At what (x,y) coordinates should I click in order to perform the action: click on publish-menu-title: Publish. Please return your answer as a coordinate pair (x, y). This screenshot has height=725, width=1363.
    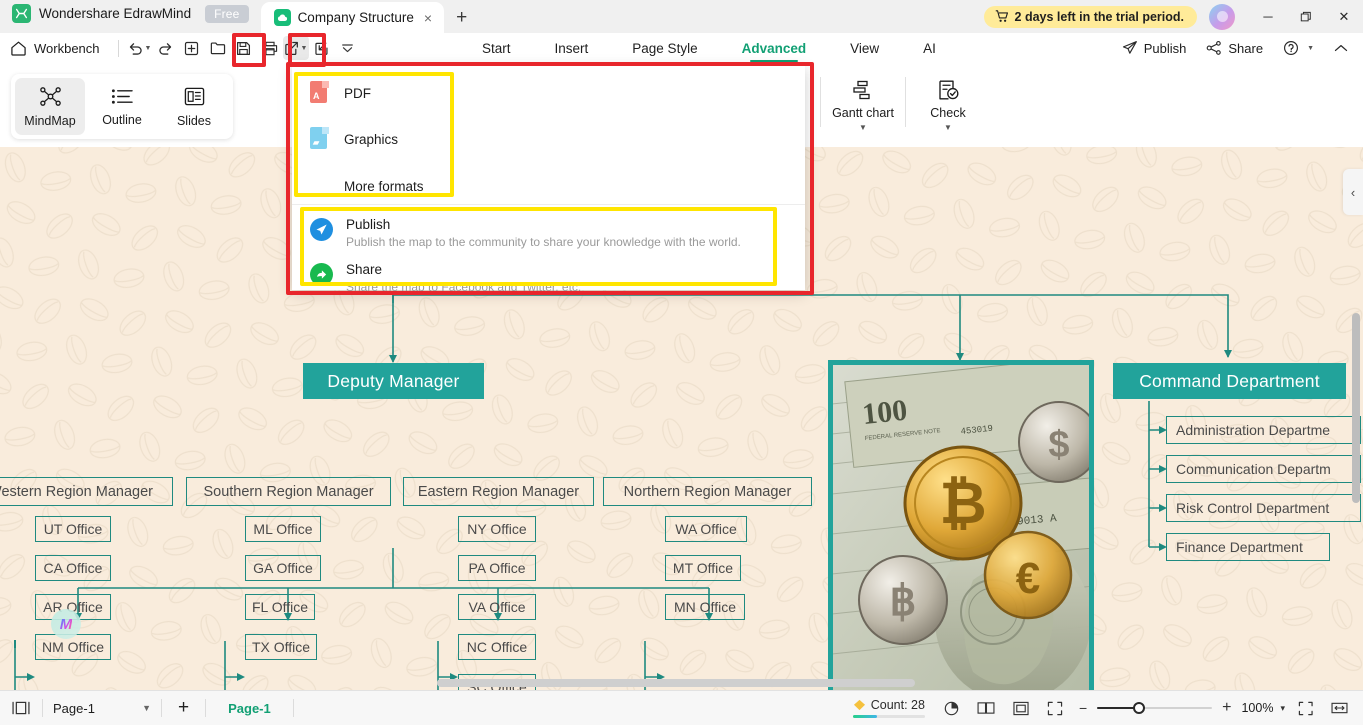
    Looking at the image, I should click on (368, 224).